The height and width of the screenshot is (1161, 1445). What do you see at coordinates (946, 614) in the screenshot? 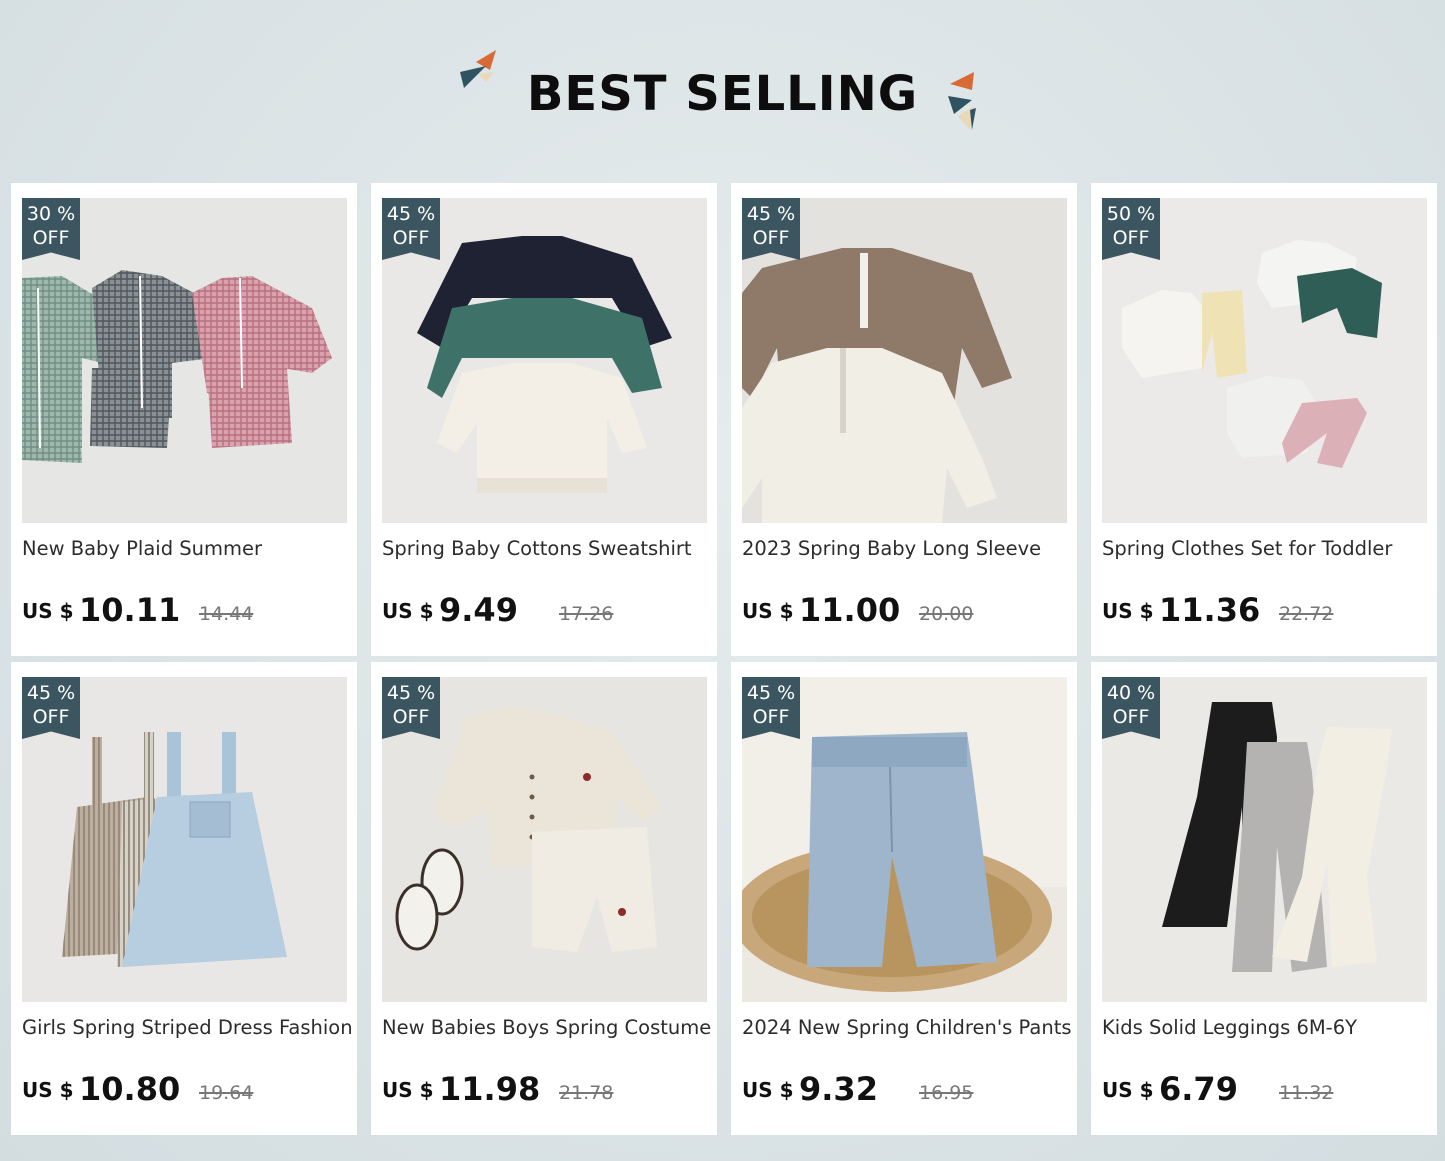
I see `original-price: 20.00` at bounding box center [946, 614].